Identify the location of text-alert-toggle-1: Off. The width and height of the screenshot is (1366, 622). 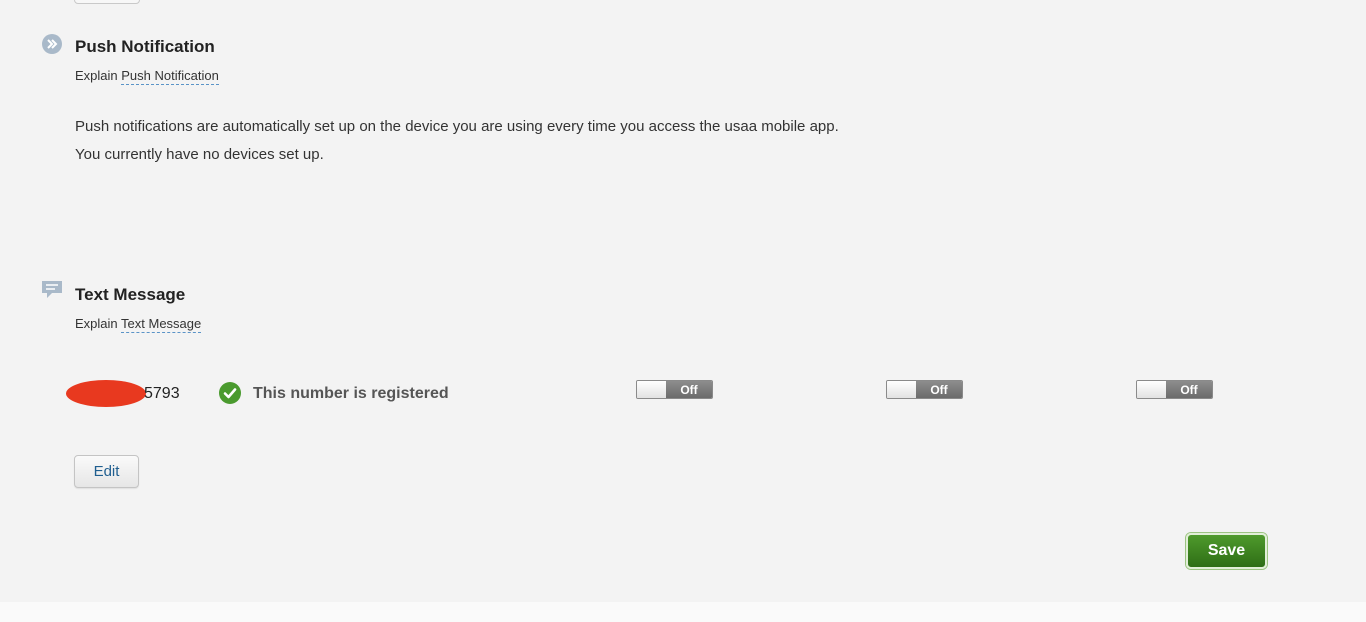
(674, 389).